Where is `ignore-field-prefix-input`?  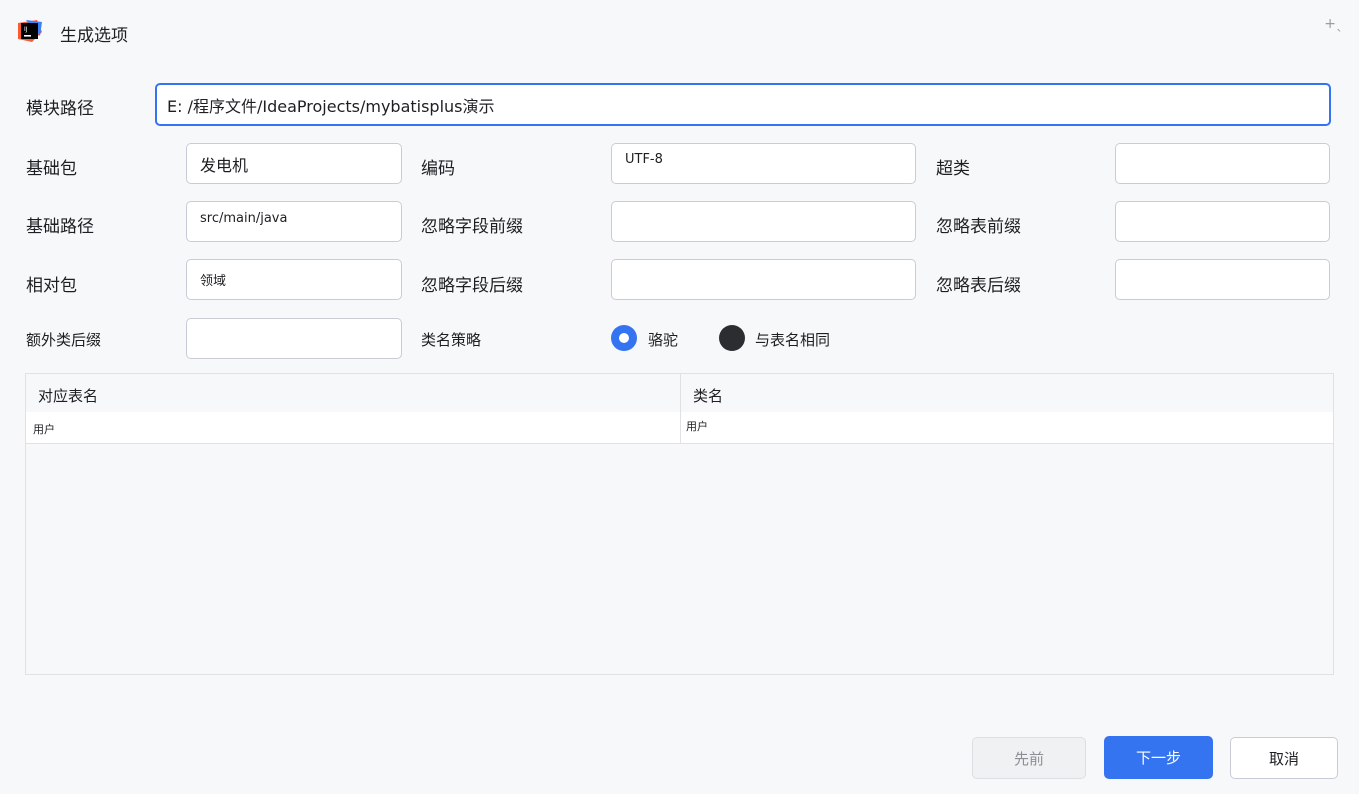
ignore-field-prefix-input is located at coordinates (763, 221).